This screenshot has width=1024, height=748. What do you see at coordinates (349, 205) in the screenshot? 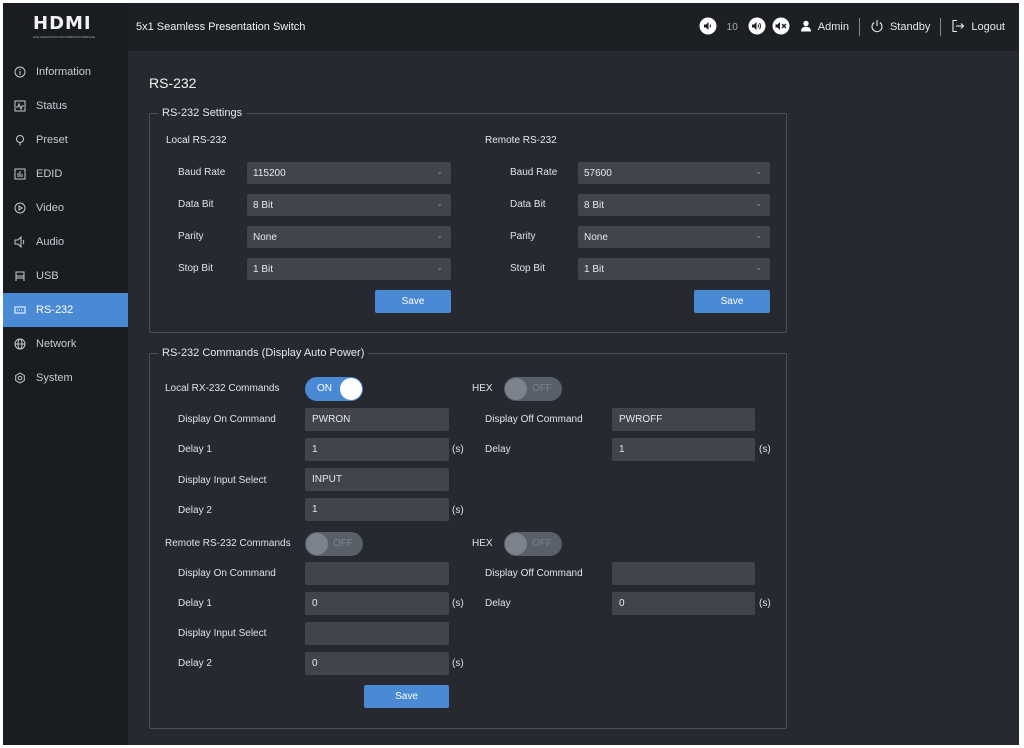
I see `local-databit-select: 8 Bit ⌄` at bounding box center [349, 205].